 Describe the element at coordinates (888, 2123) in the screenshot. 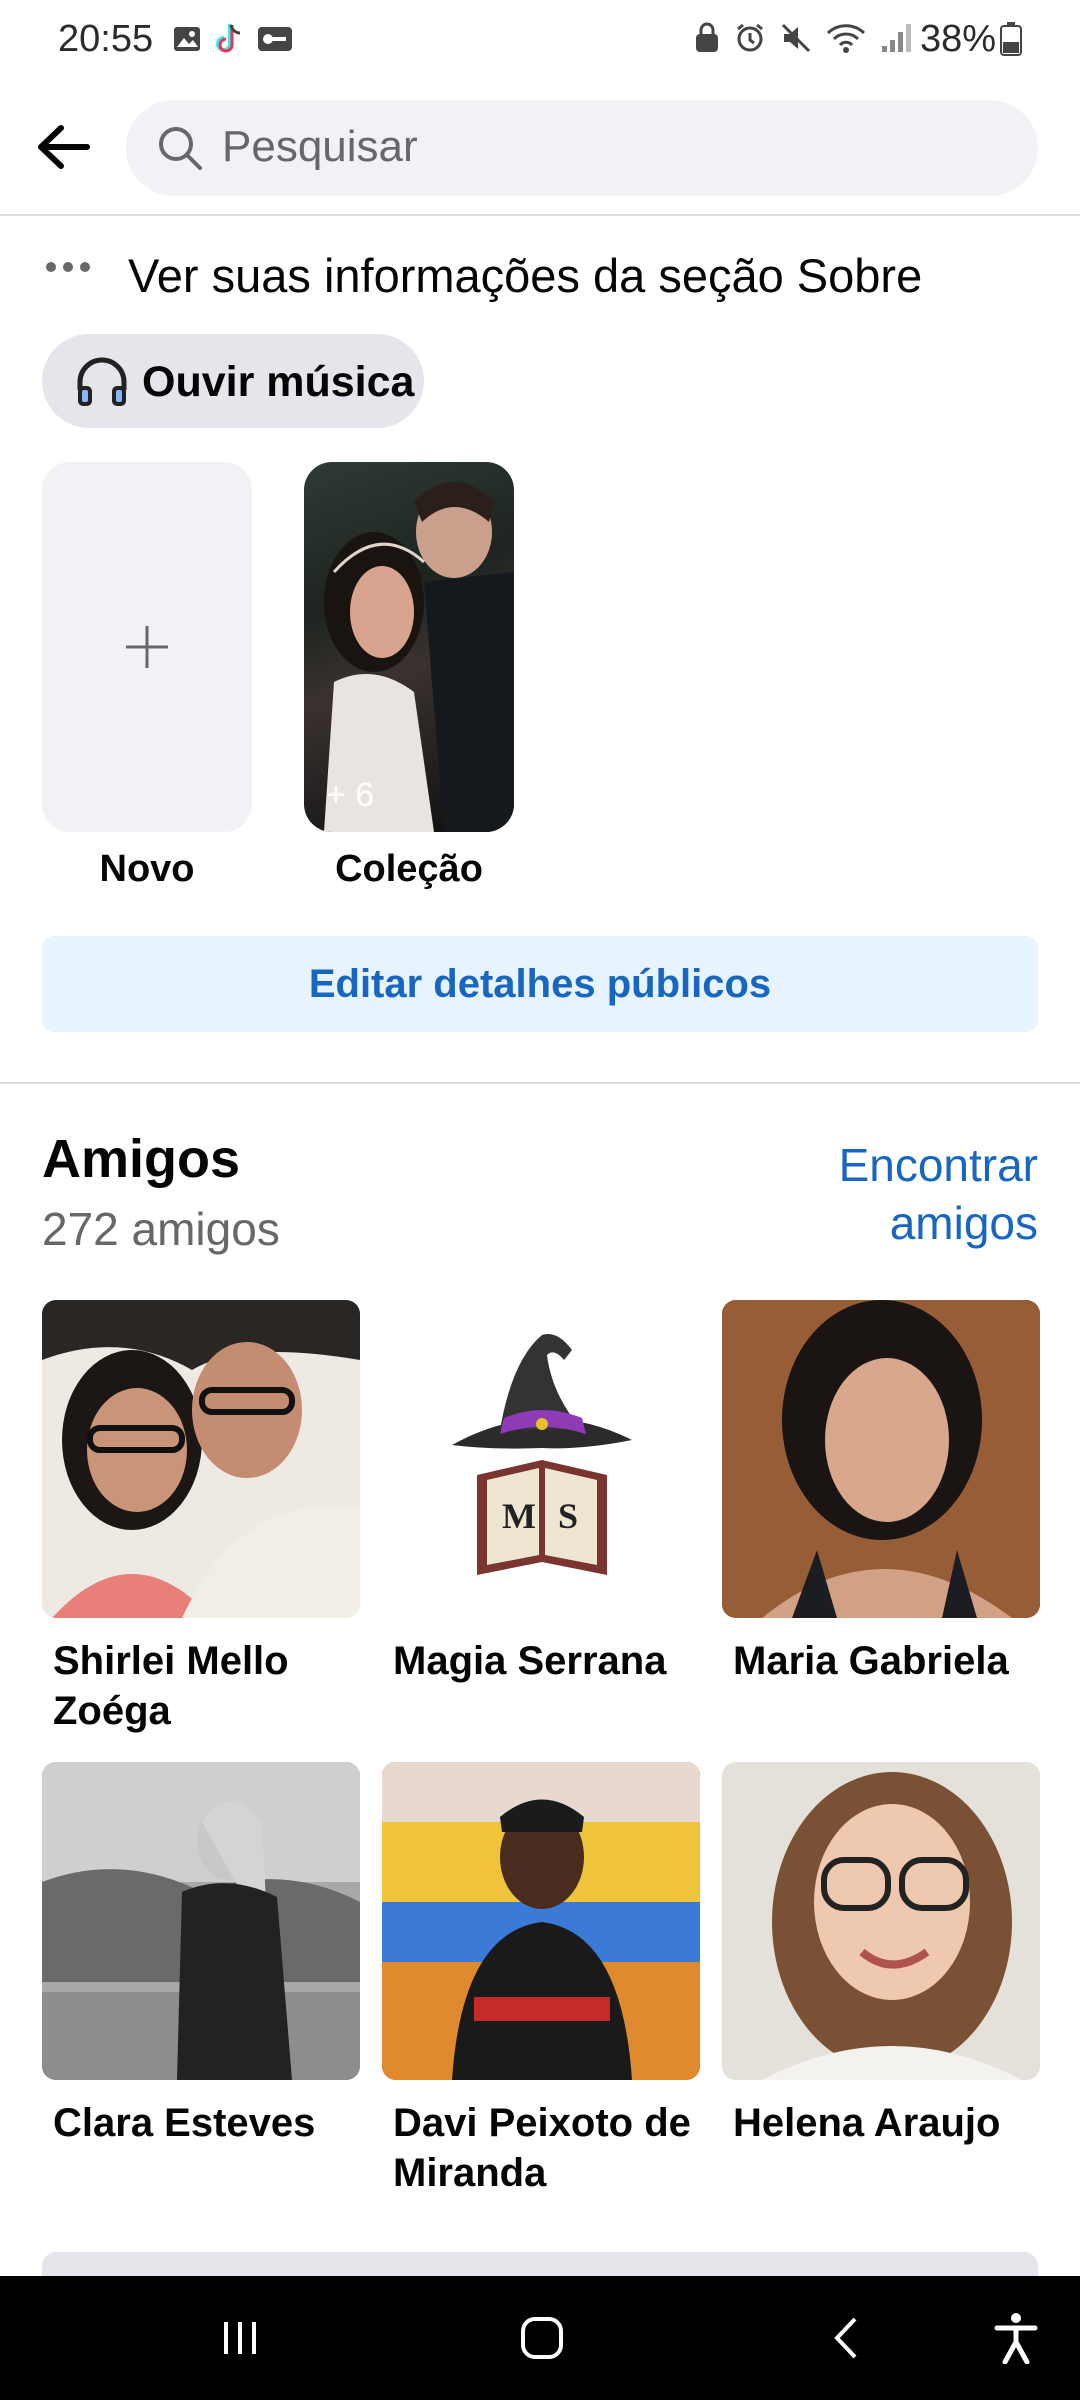

I see `friend-name: Helena Araujo` at that location.